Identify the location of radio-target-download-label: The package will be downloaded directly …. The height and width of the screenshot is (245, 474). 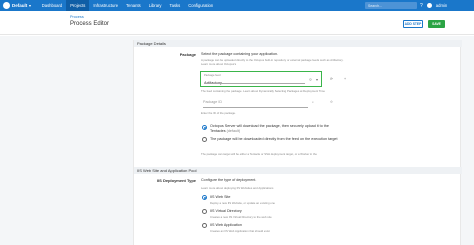
(274, 139).